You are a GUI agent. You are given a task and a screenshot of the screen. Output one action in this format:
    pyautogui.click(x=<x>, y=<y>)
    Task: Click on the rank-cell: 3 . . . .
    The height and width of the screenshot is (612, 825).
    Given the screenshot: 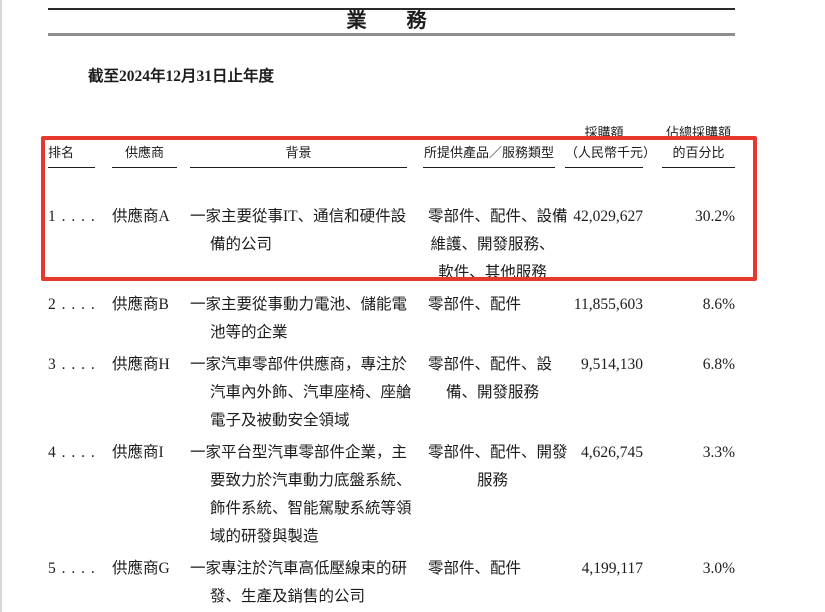 What is the action you would take?
    pyautogui.click(x=72, y=364)
    